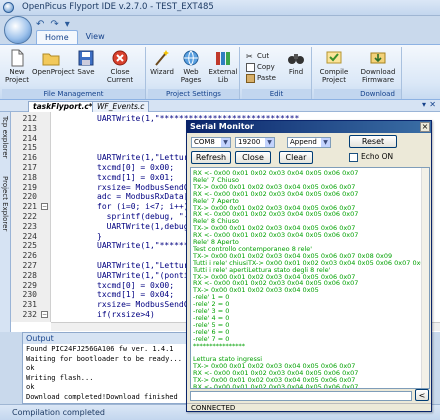 The width and height of the screenshot is (440, 420). I want to click on compile-project-button: Compile Project, so click(334, 66).